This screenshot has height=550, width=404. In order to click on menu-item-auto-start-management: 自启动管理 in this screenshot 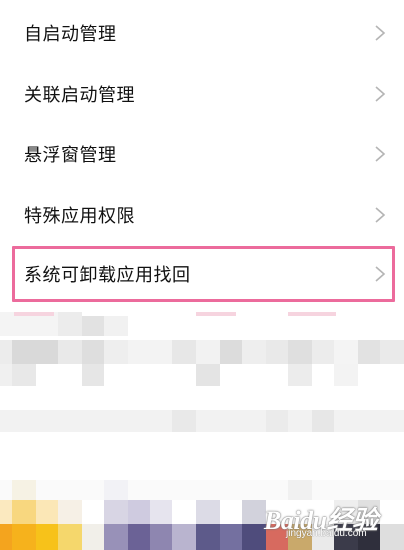, I will do `click(202, 33)`.